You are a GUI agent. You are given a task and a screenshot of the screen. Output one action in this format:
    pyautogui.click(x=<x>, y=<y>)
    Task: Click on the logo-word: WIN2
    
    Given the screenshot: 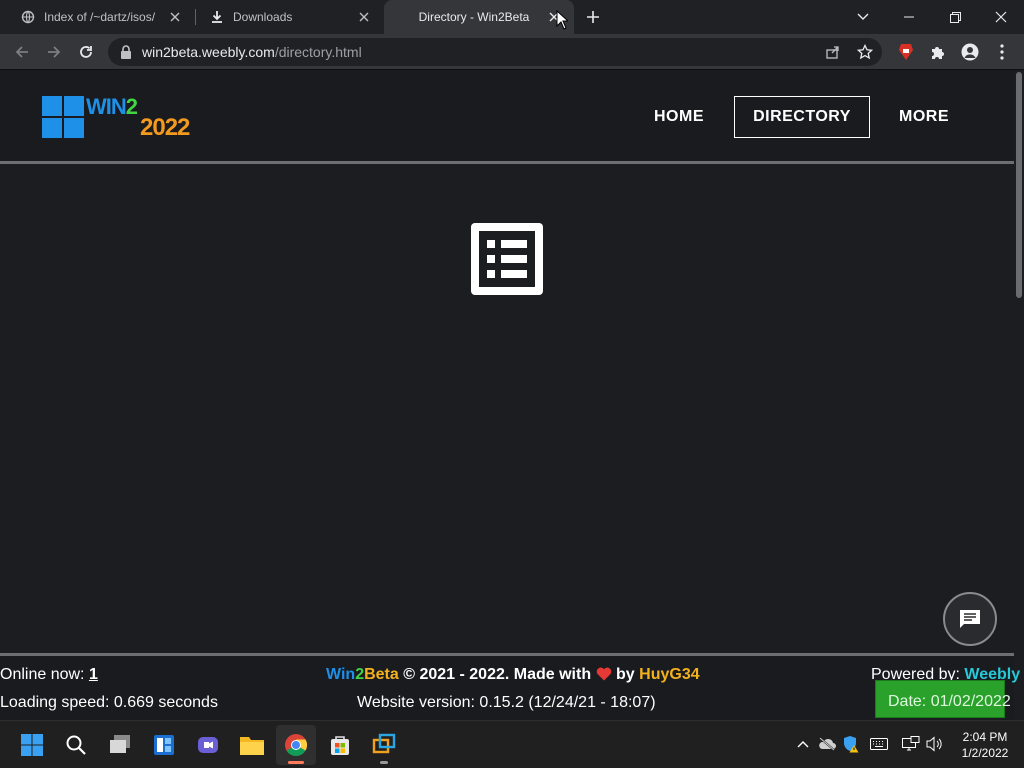 What is the action you would take?
    pyautogui.click(x=112, y=107)
    